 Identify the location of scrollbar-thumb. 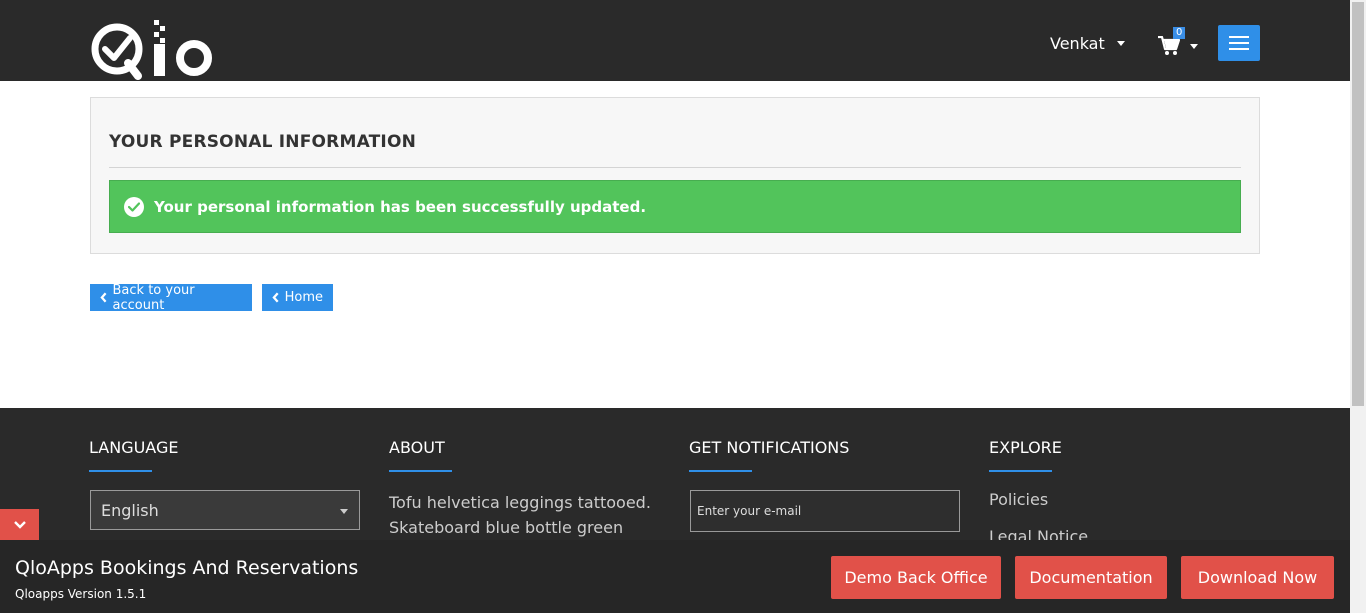
(1358, 204).